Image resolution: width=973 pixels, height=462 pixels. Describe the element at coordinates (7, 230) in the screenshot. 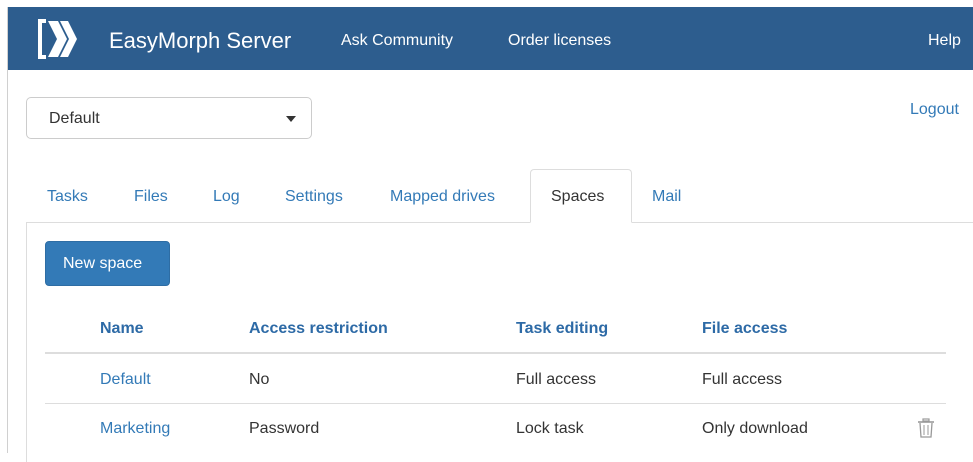

I see `left-border` at that location.